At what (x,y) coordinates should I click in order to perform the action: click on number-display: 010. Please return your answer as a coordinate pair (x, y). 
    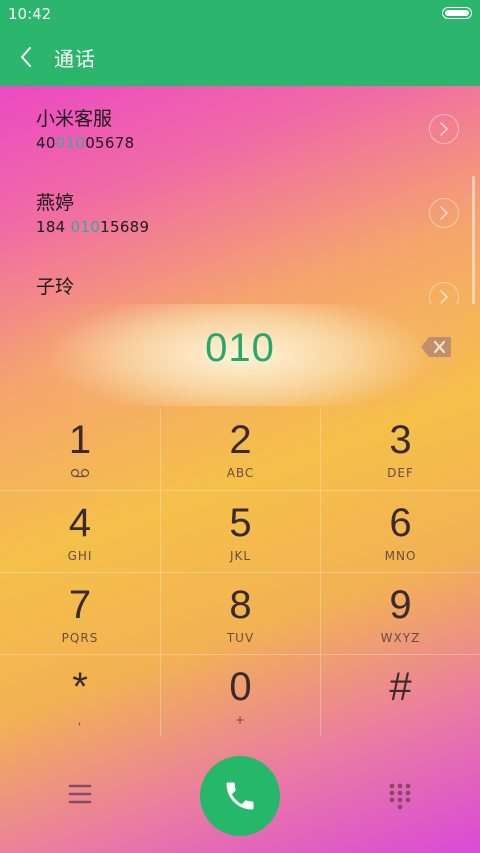
    Looking at the image, I should click on (240, 355).